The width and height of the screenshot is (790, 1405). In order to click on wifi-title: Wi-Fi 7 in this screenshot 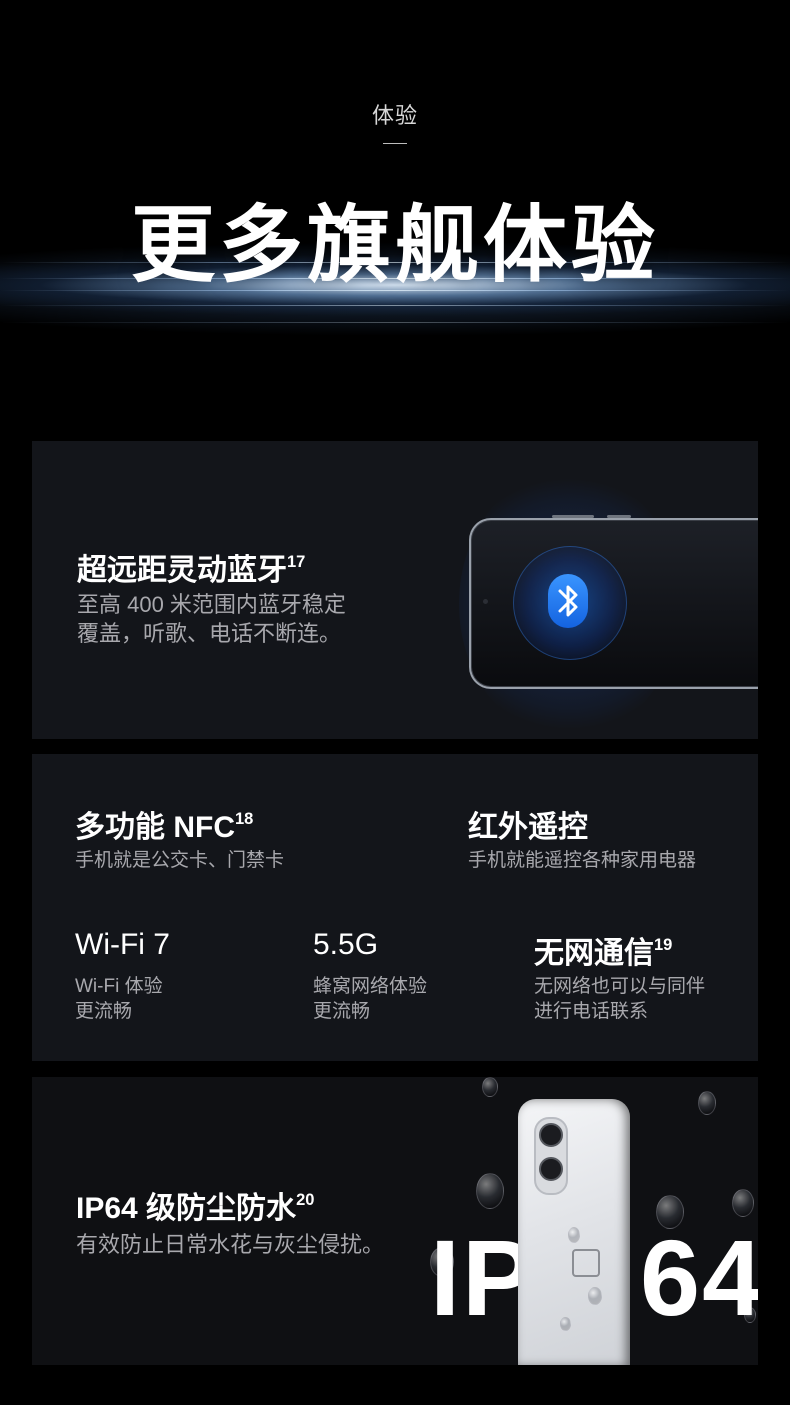, I will do `click(122, 944)`.